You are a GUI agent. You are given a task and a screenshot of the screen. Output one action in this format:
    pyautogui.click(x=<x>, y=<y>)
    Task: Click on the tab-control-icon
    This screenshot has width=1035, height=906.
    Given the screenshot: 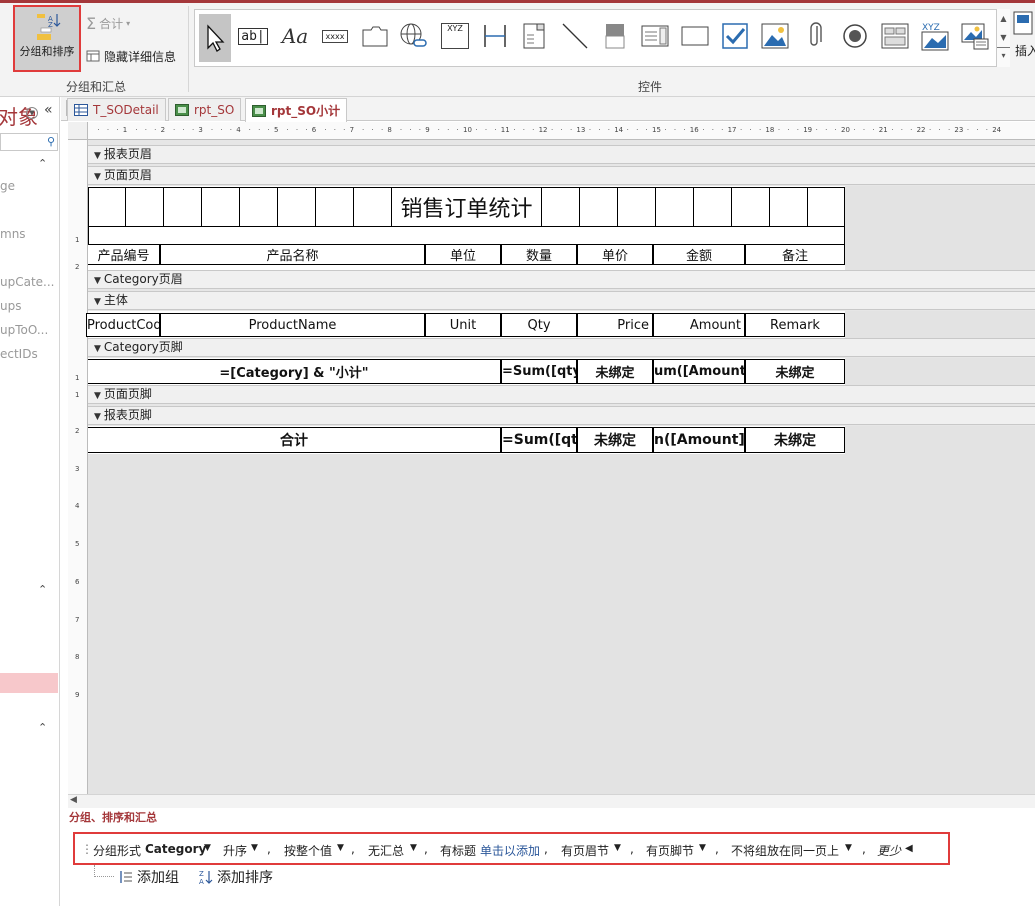 What is the action you would take?
    pyautogui.click(x=375, y=36)
    